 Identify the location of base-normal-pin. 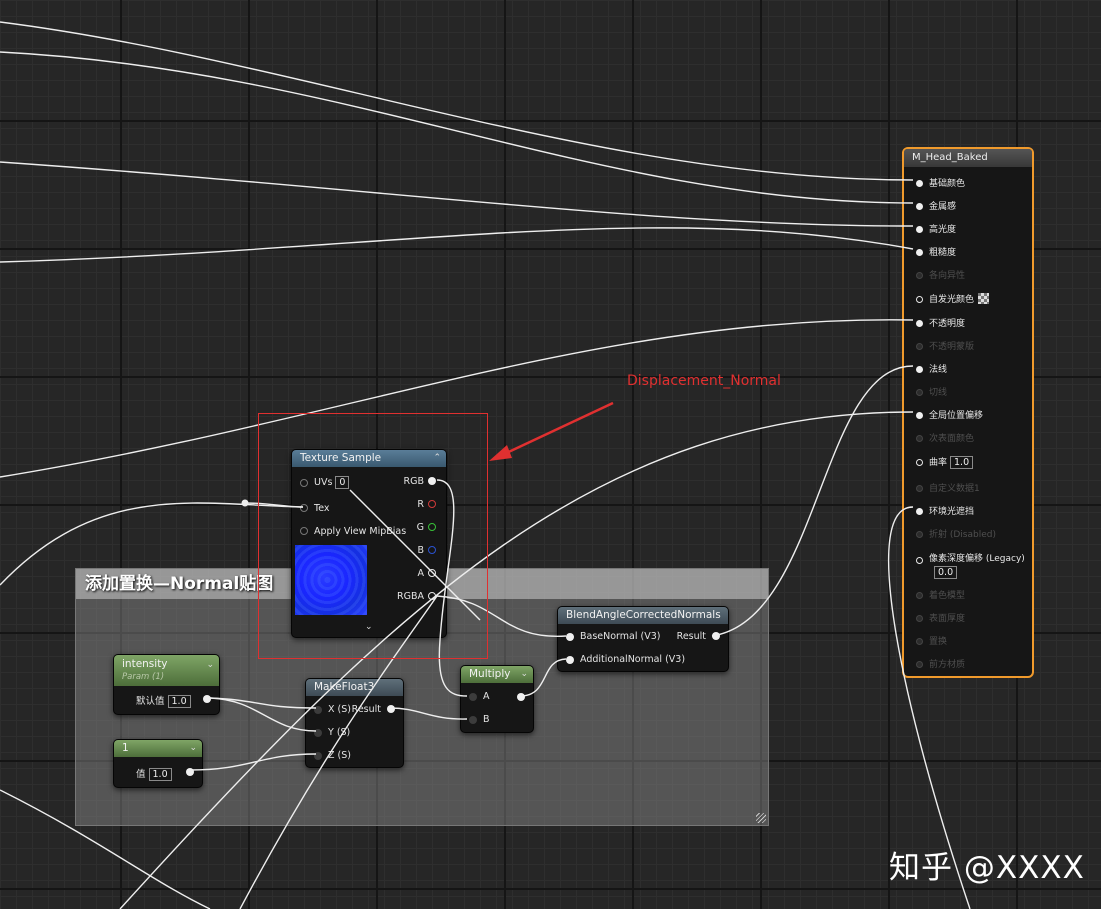
(570, 637).